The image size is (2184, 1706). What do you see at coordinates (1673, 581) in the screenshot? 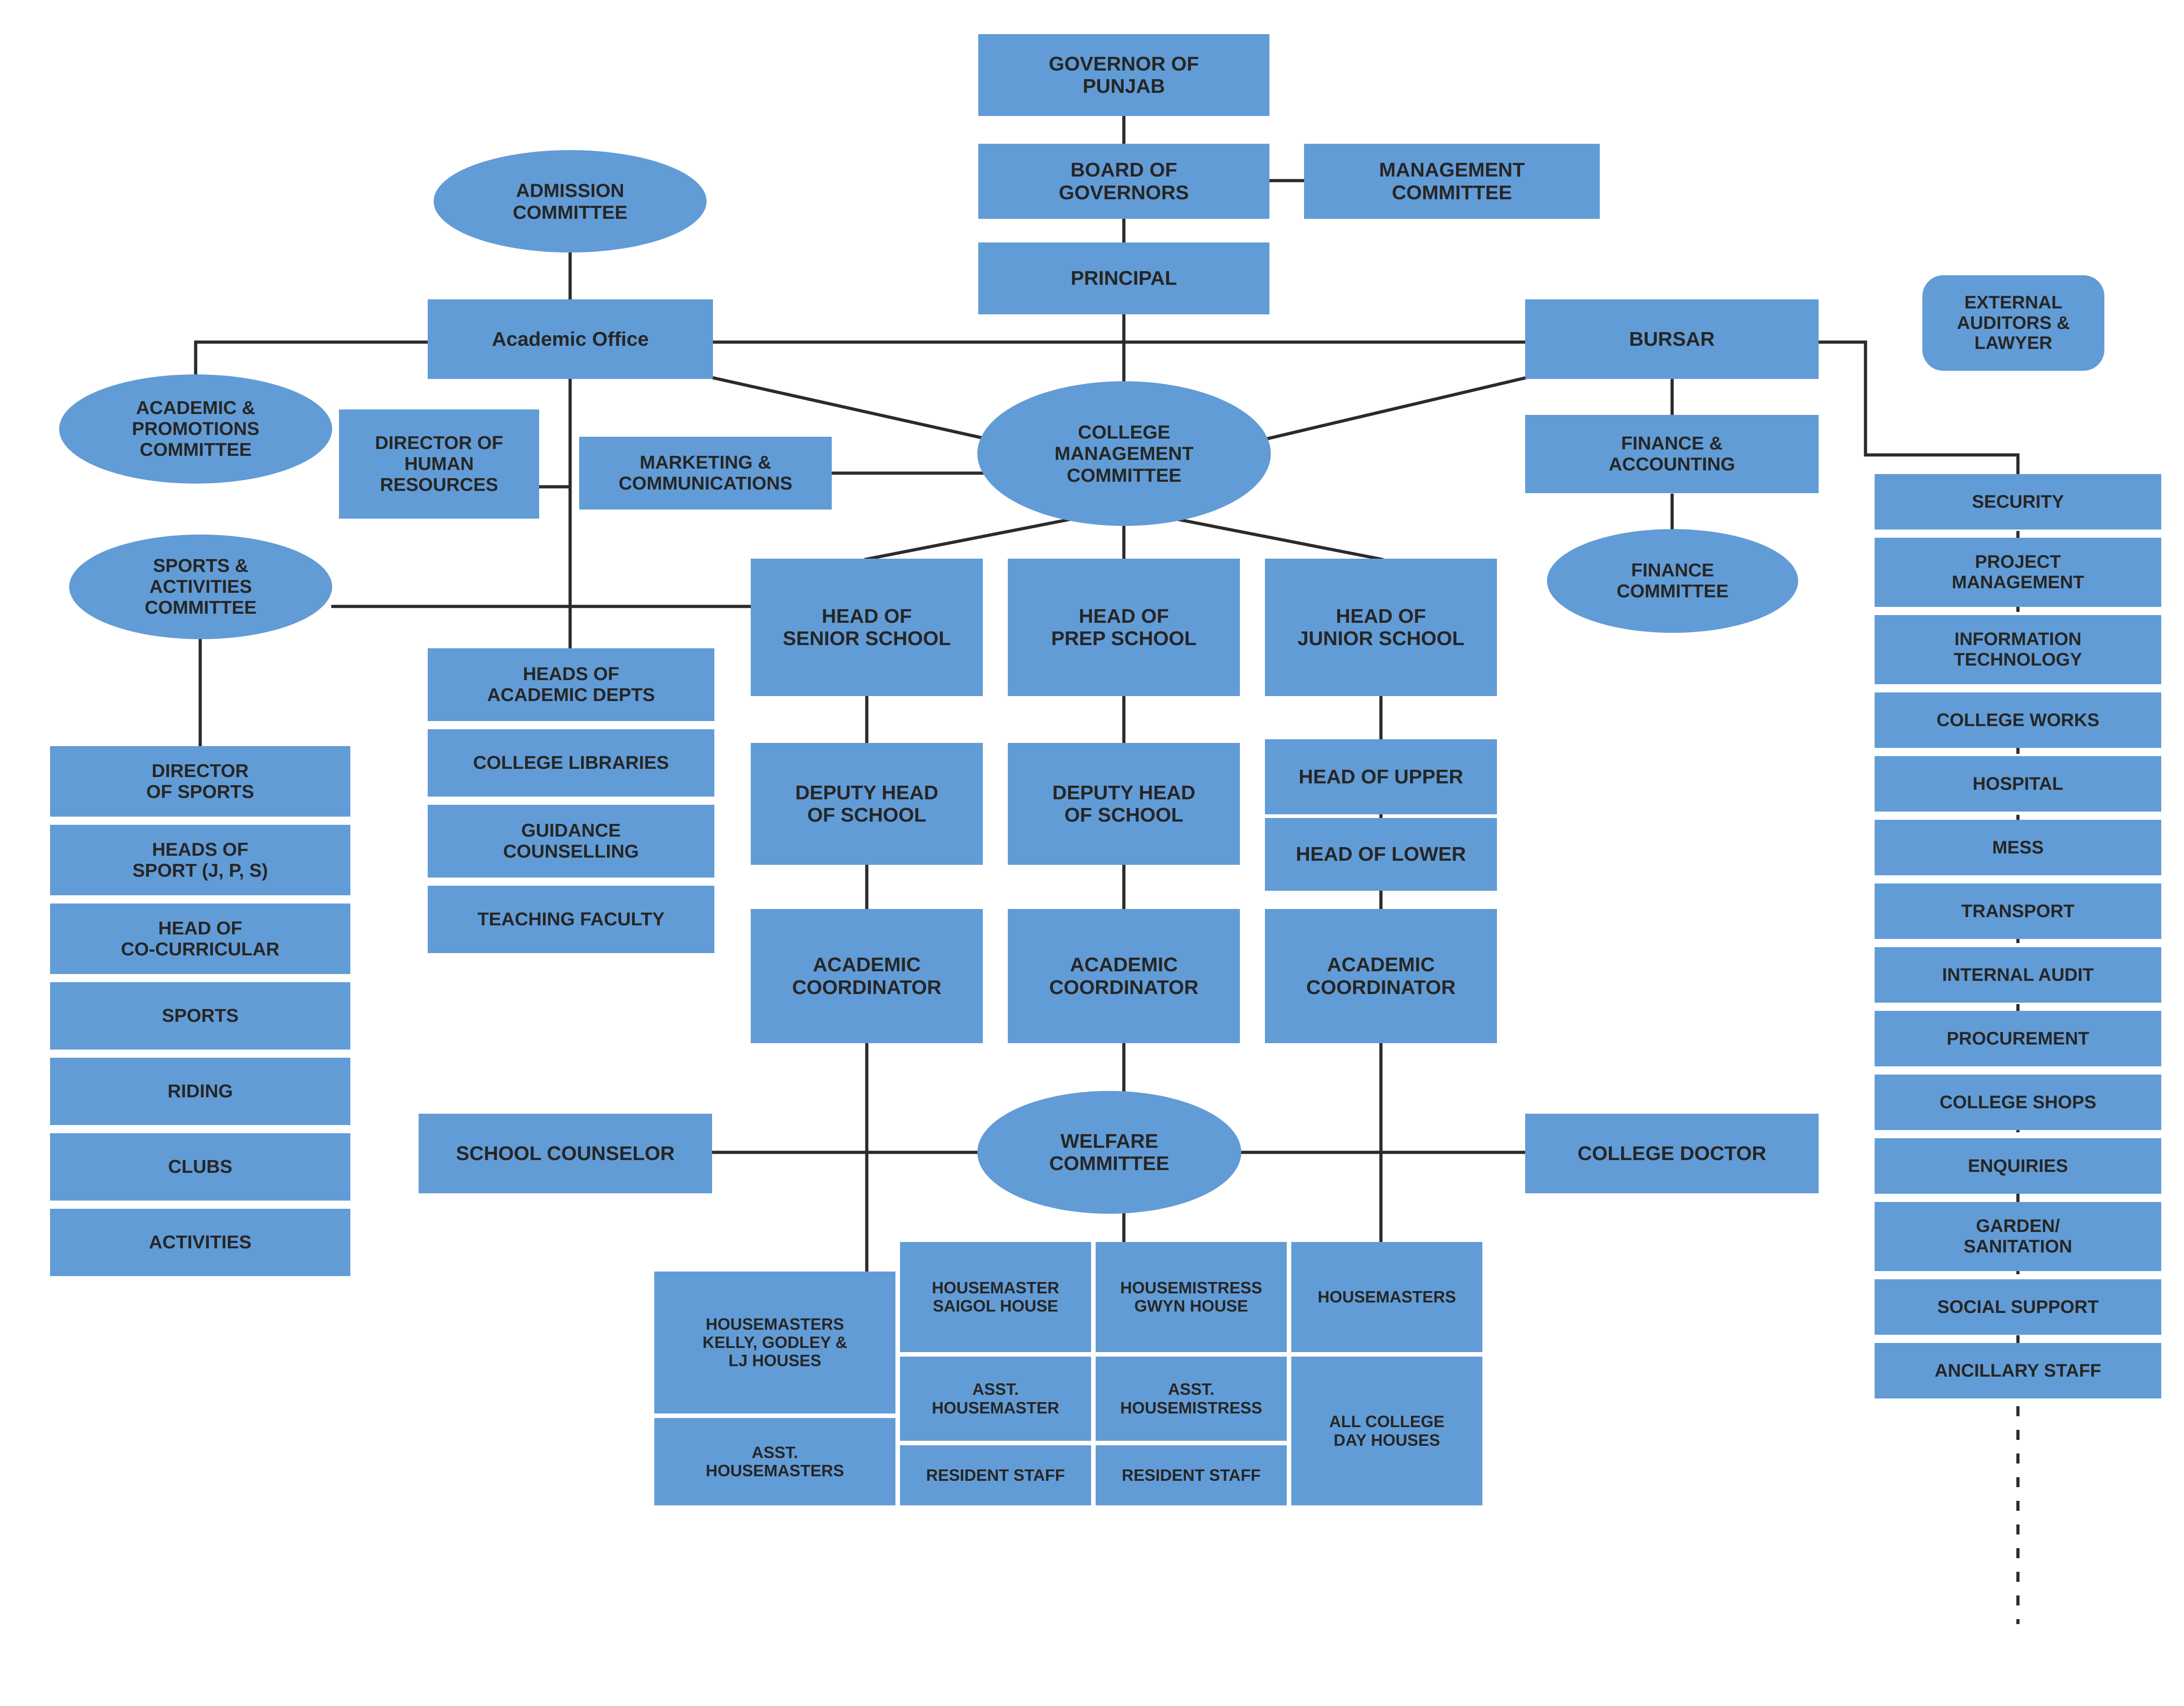
I see `node-finance-committee: FINANCE COMMITTEE` at bounding box center [1673, 581].